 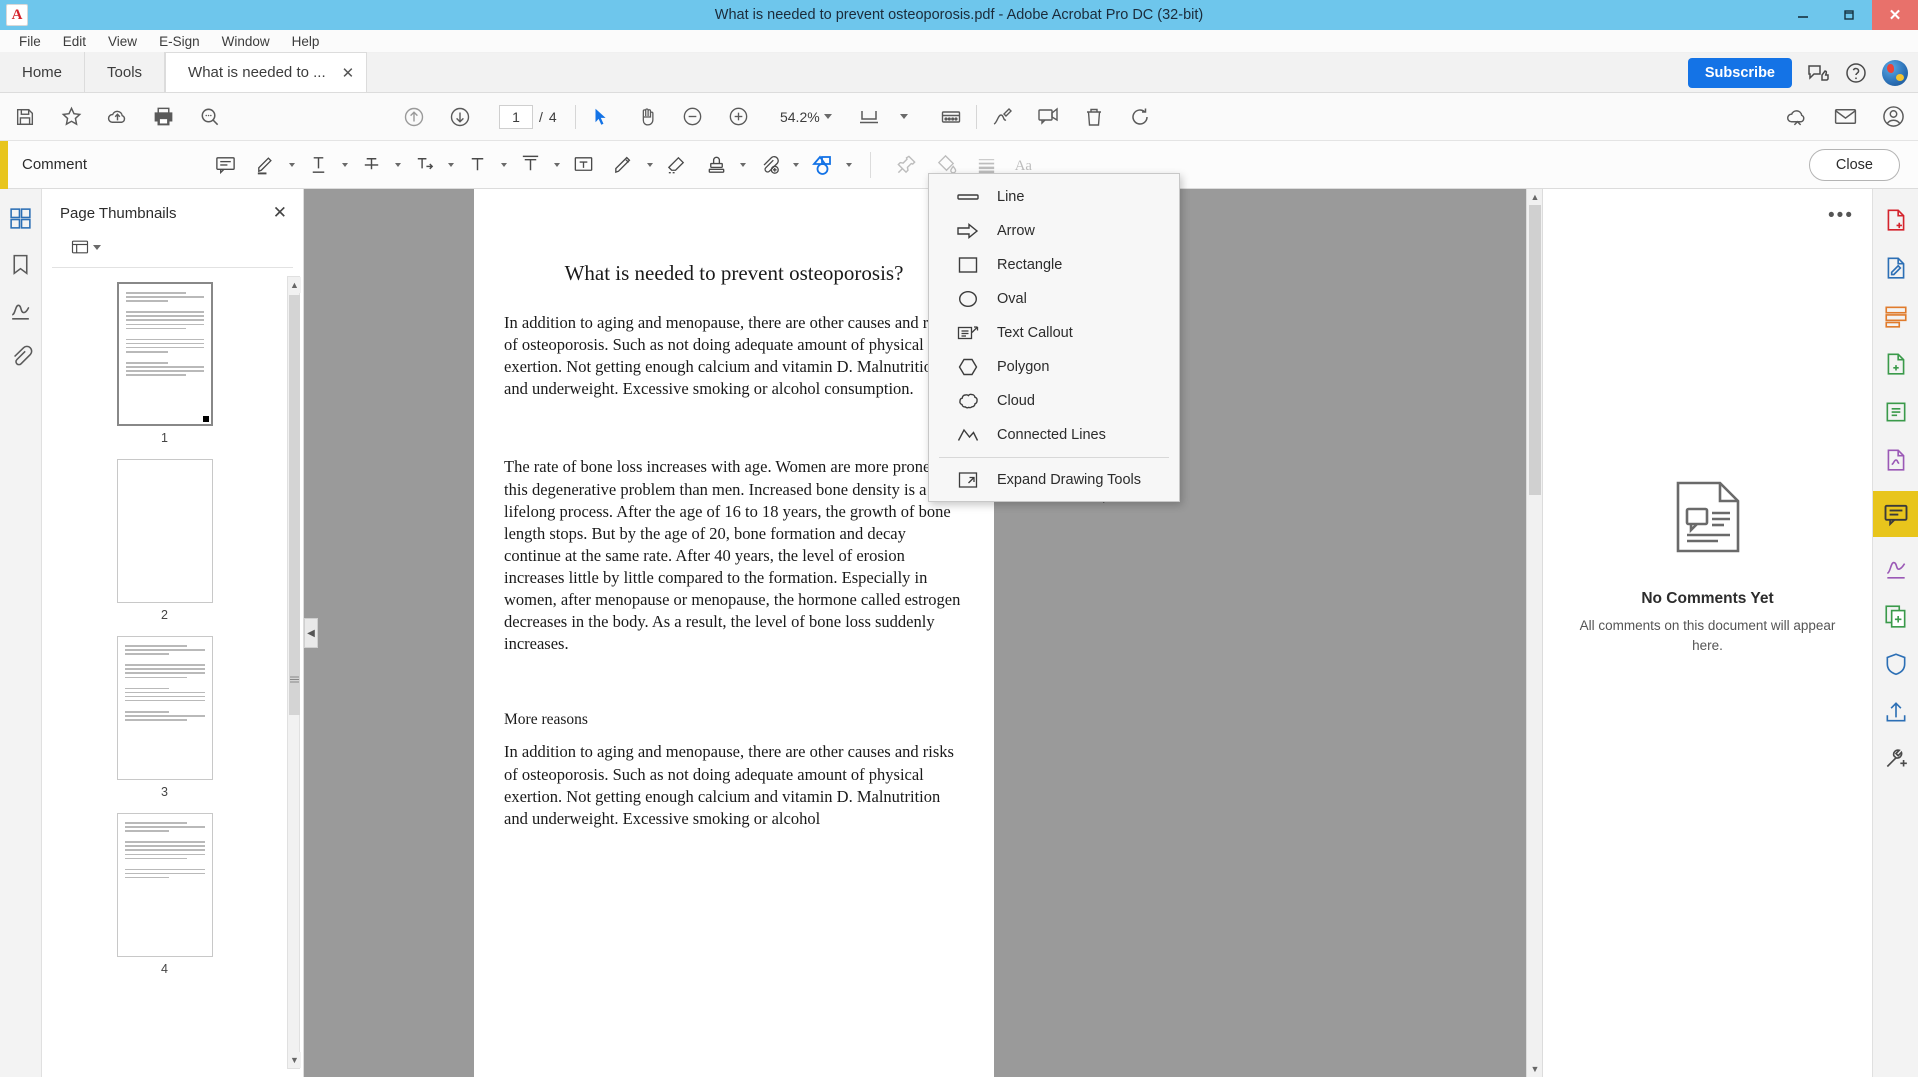 What do you see at coordinates (1895, 15) in the screenshot?
I see `close-window-button: ✕` at bounding box center [1895, 15].